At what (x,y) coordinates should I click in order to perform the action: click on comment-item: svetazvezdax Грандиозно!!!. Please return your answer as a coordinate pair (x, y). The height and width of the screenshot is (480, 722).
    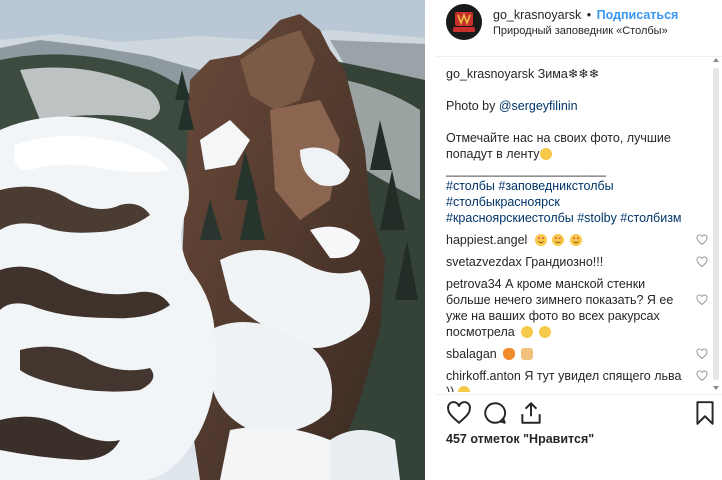
    Looking at the image, I should click on (577, 262).